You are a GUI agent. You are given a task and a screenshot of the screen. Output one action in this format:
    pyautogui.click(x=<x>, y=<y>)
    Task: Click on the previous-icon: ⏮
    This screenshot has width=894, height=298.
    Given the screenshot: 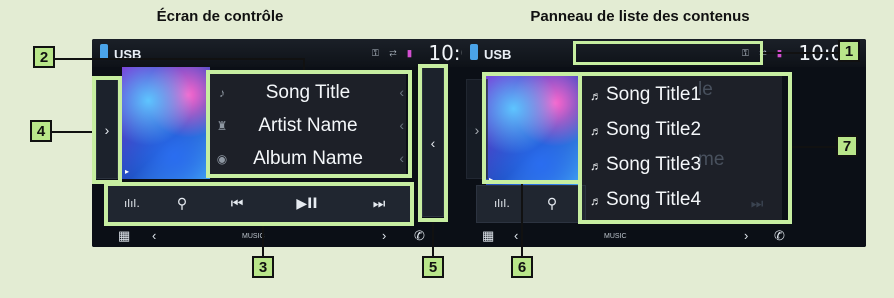 What is the action you would take?
    pyautogui.click(x=237, y=204)
    